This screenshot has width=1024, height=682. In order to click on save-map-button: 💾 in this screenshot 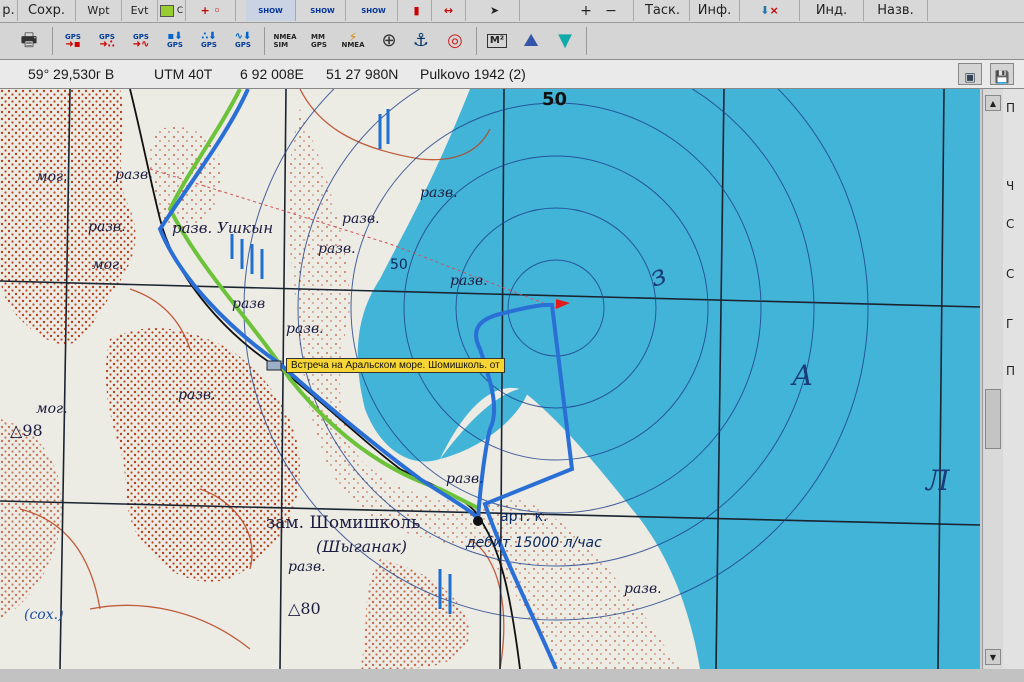, I will do `click(1002, 74)`.